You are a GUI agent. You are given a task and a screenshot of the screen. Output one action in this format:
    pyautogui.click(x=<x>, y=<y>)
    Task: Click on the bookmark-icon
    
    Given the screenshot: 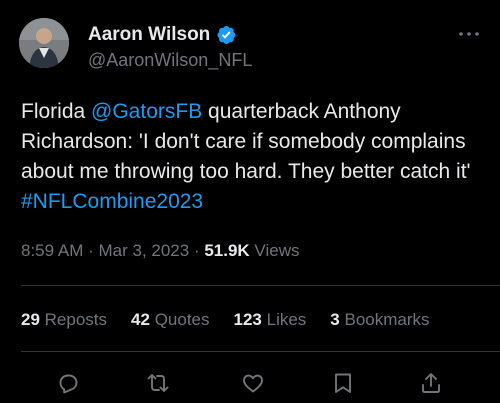 What is the action you would take?
    pyautogui.click(x=343, y=383)
    